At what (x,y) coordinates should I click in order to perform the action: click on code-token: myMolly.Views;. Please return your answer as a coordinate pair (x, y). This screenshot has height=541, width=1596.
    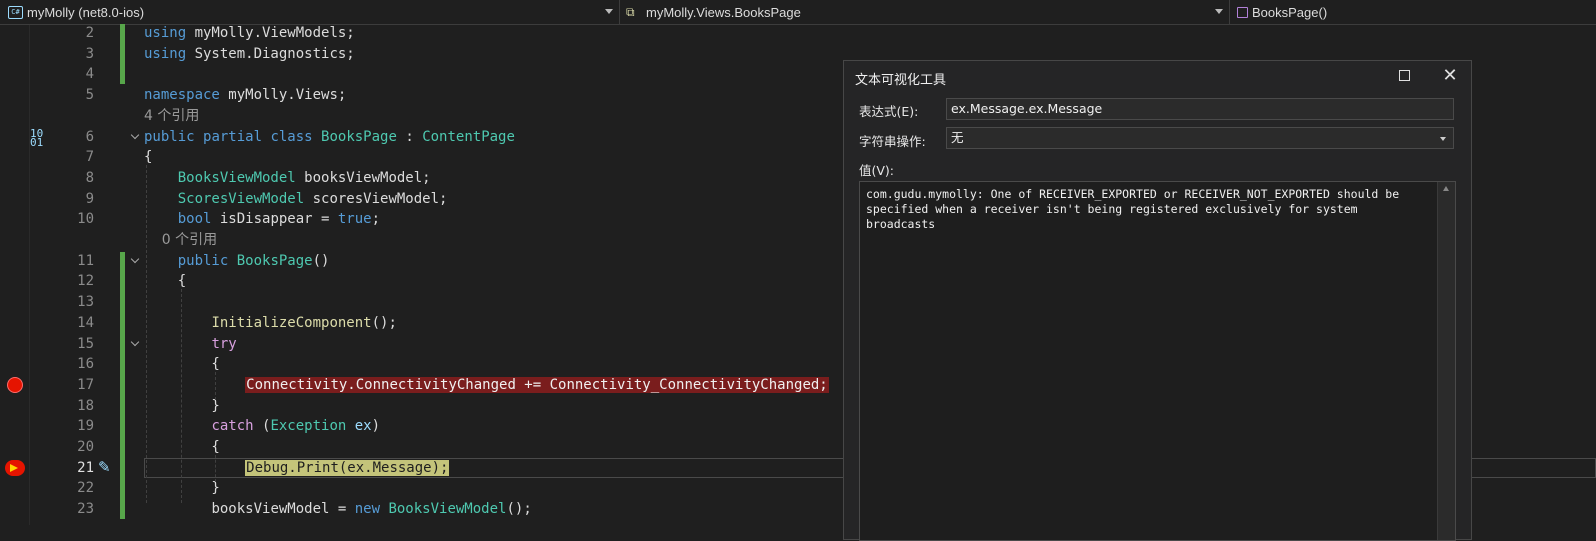
    Looking at the image, I should click on (287, 95).